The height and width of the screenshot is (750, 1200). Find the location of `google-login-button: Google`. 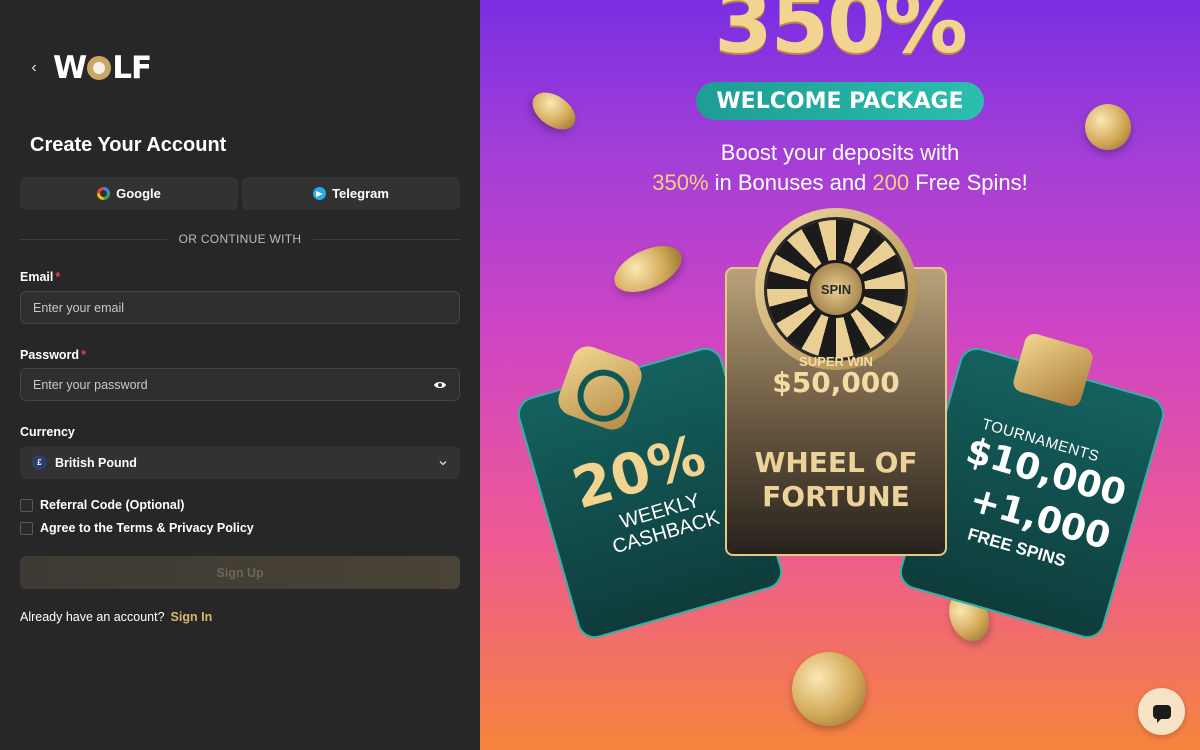

google-login-button: Google is located at coordinates (129, 193).